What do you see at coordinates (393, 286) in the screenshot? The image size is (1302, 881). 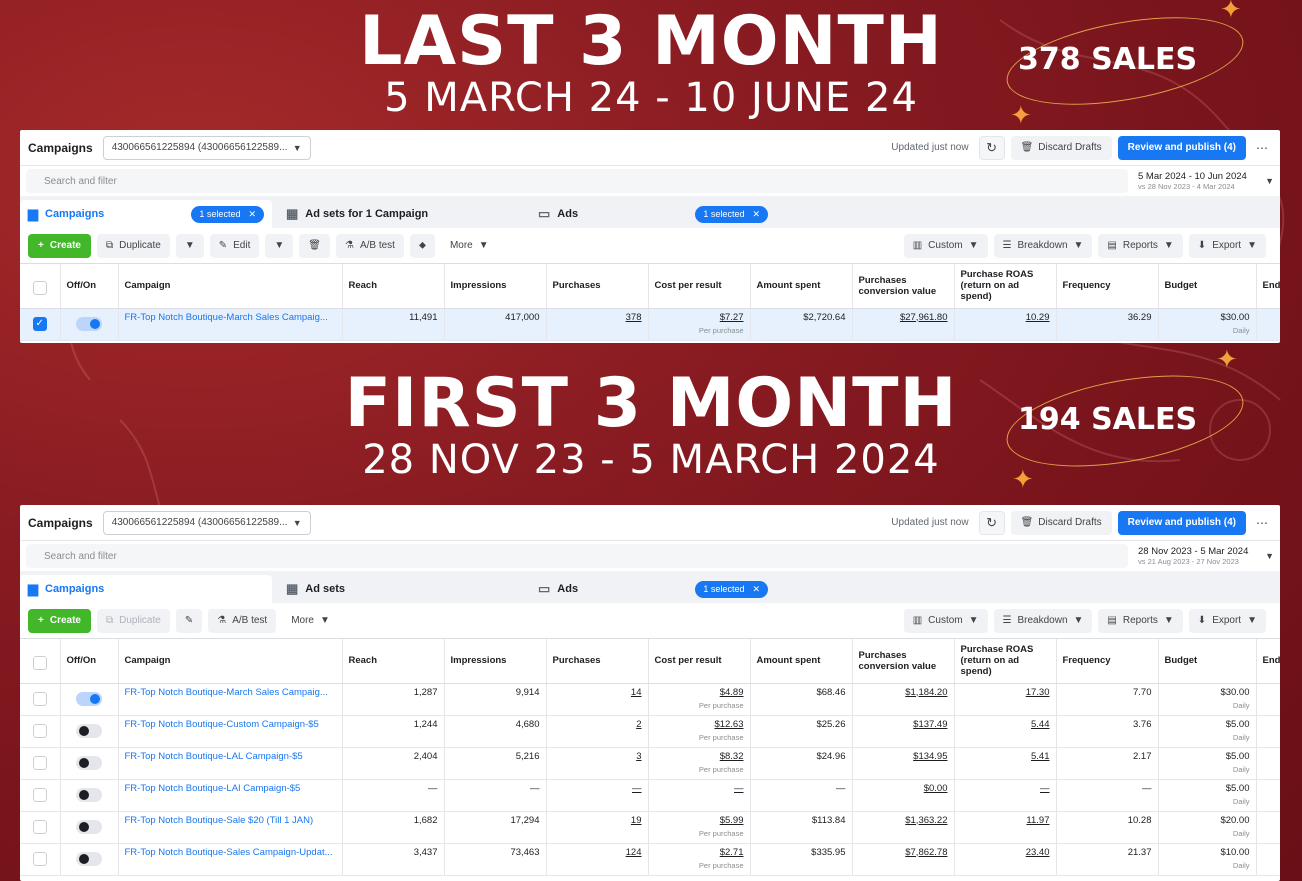 I see `column-header: Reach` at bounding box center [393, 286].